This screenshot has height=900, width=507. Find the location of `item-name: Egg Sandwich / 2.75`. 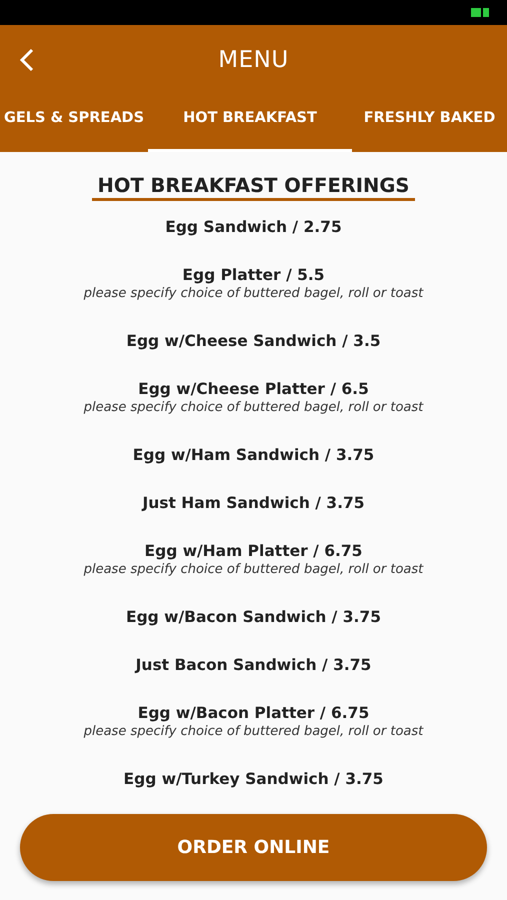

item-name: Egg Sandwich / 2.75 is located at coordinates (253, 227).